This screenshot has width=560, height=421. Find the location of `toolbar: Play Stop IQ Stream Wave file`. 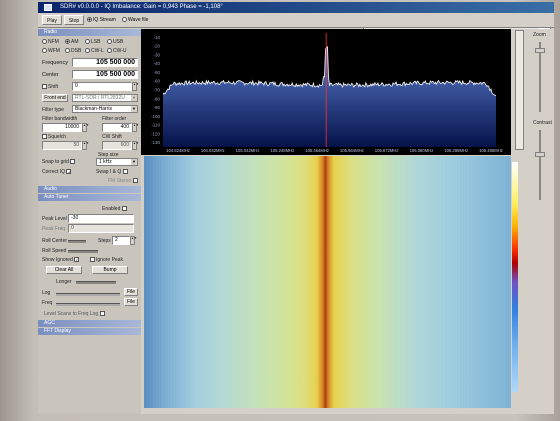

toolbar: Play Stop IQ Stream Wave file is located at coordinates (296, 24).